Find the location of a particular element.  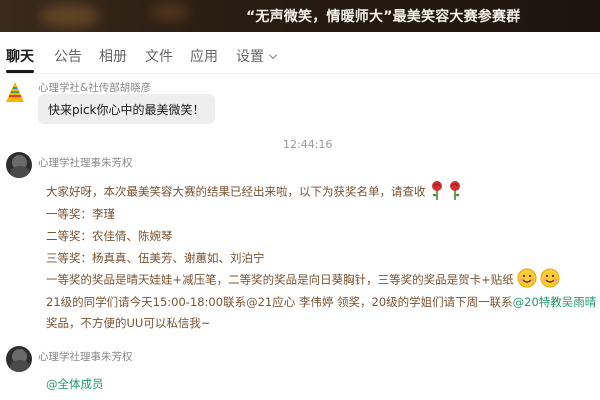

message-sender: 心理学社&社传部胡晓彦 is located at coordinates (94, 87).